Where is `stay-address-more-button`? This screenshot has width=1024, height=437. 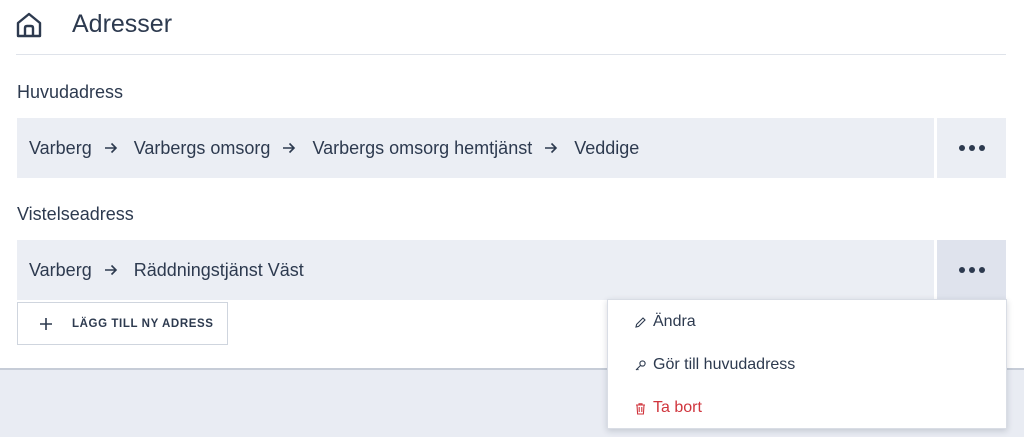
stay-address-more-button is located at coordinates (971, 270).